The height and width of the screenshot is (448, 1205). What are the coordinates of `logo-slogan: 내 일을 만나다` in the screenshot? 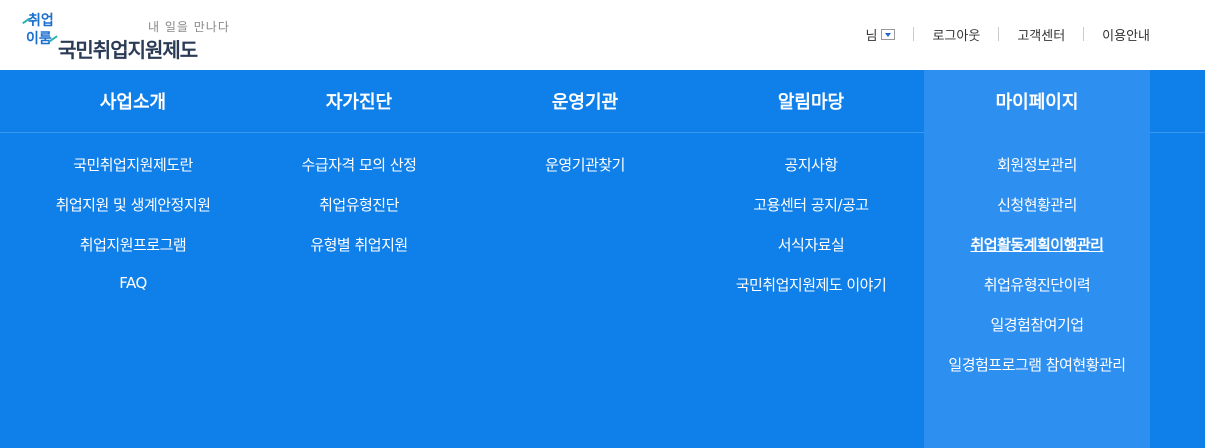 It's located at (189, 27).